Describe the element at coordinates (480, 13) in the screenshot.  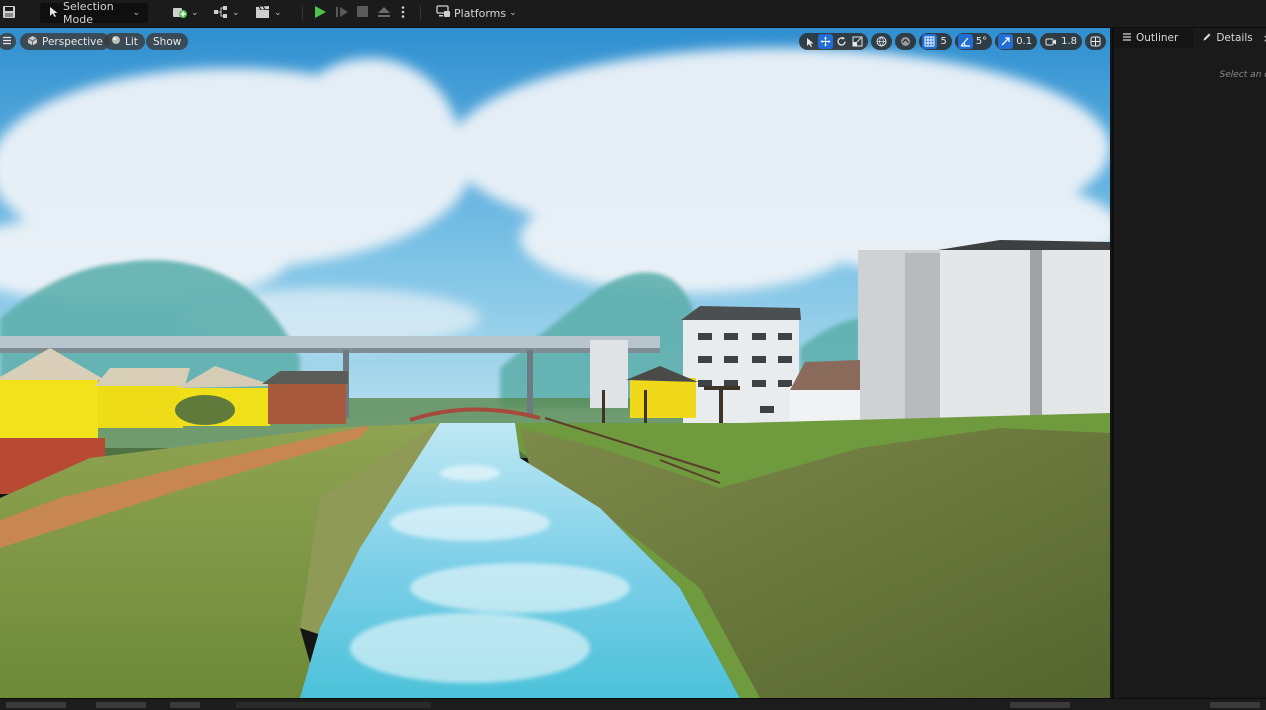
I see `platforms-label: Platforms` at that location.